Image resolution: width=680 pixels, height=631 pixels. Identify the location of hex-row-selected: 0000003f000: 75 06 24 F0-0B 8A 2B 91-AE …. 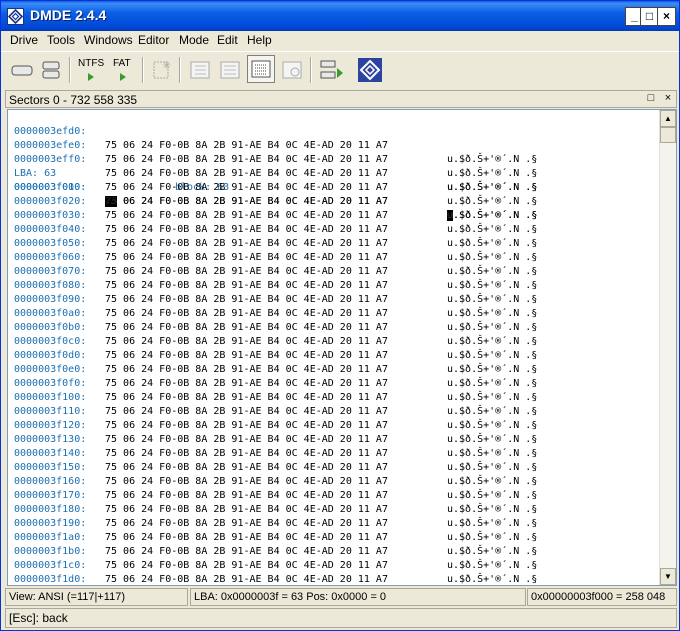
(275, 194).